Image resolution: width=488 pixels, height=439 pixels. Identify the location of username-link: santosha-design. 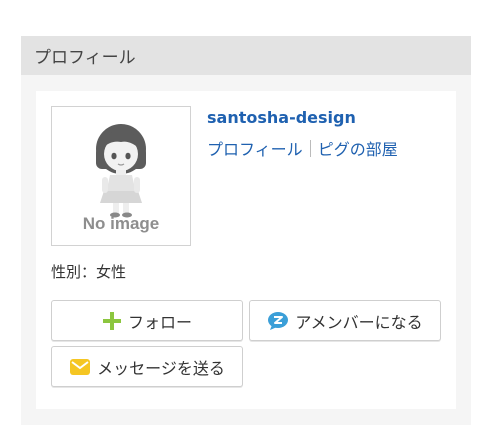
(281, 117).